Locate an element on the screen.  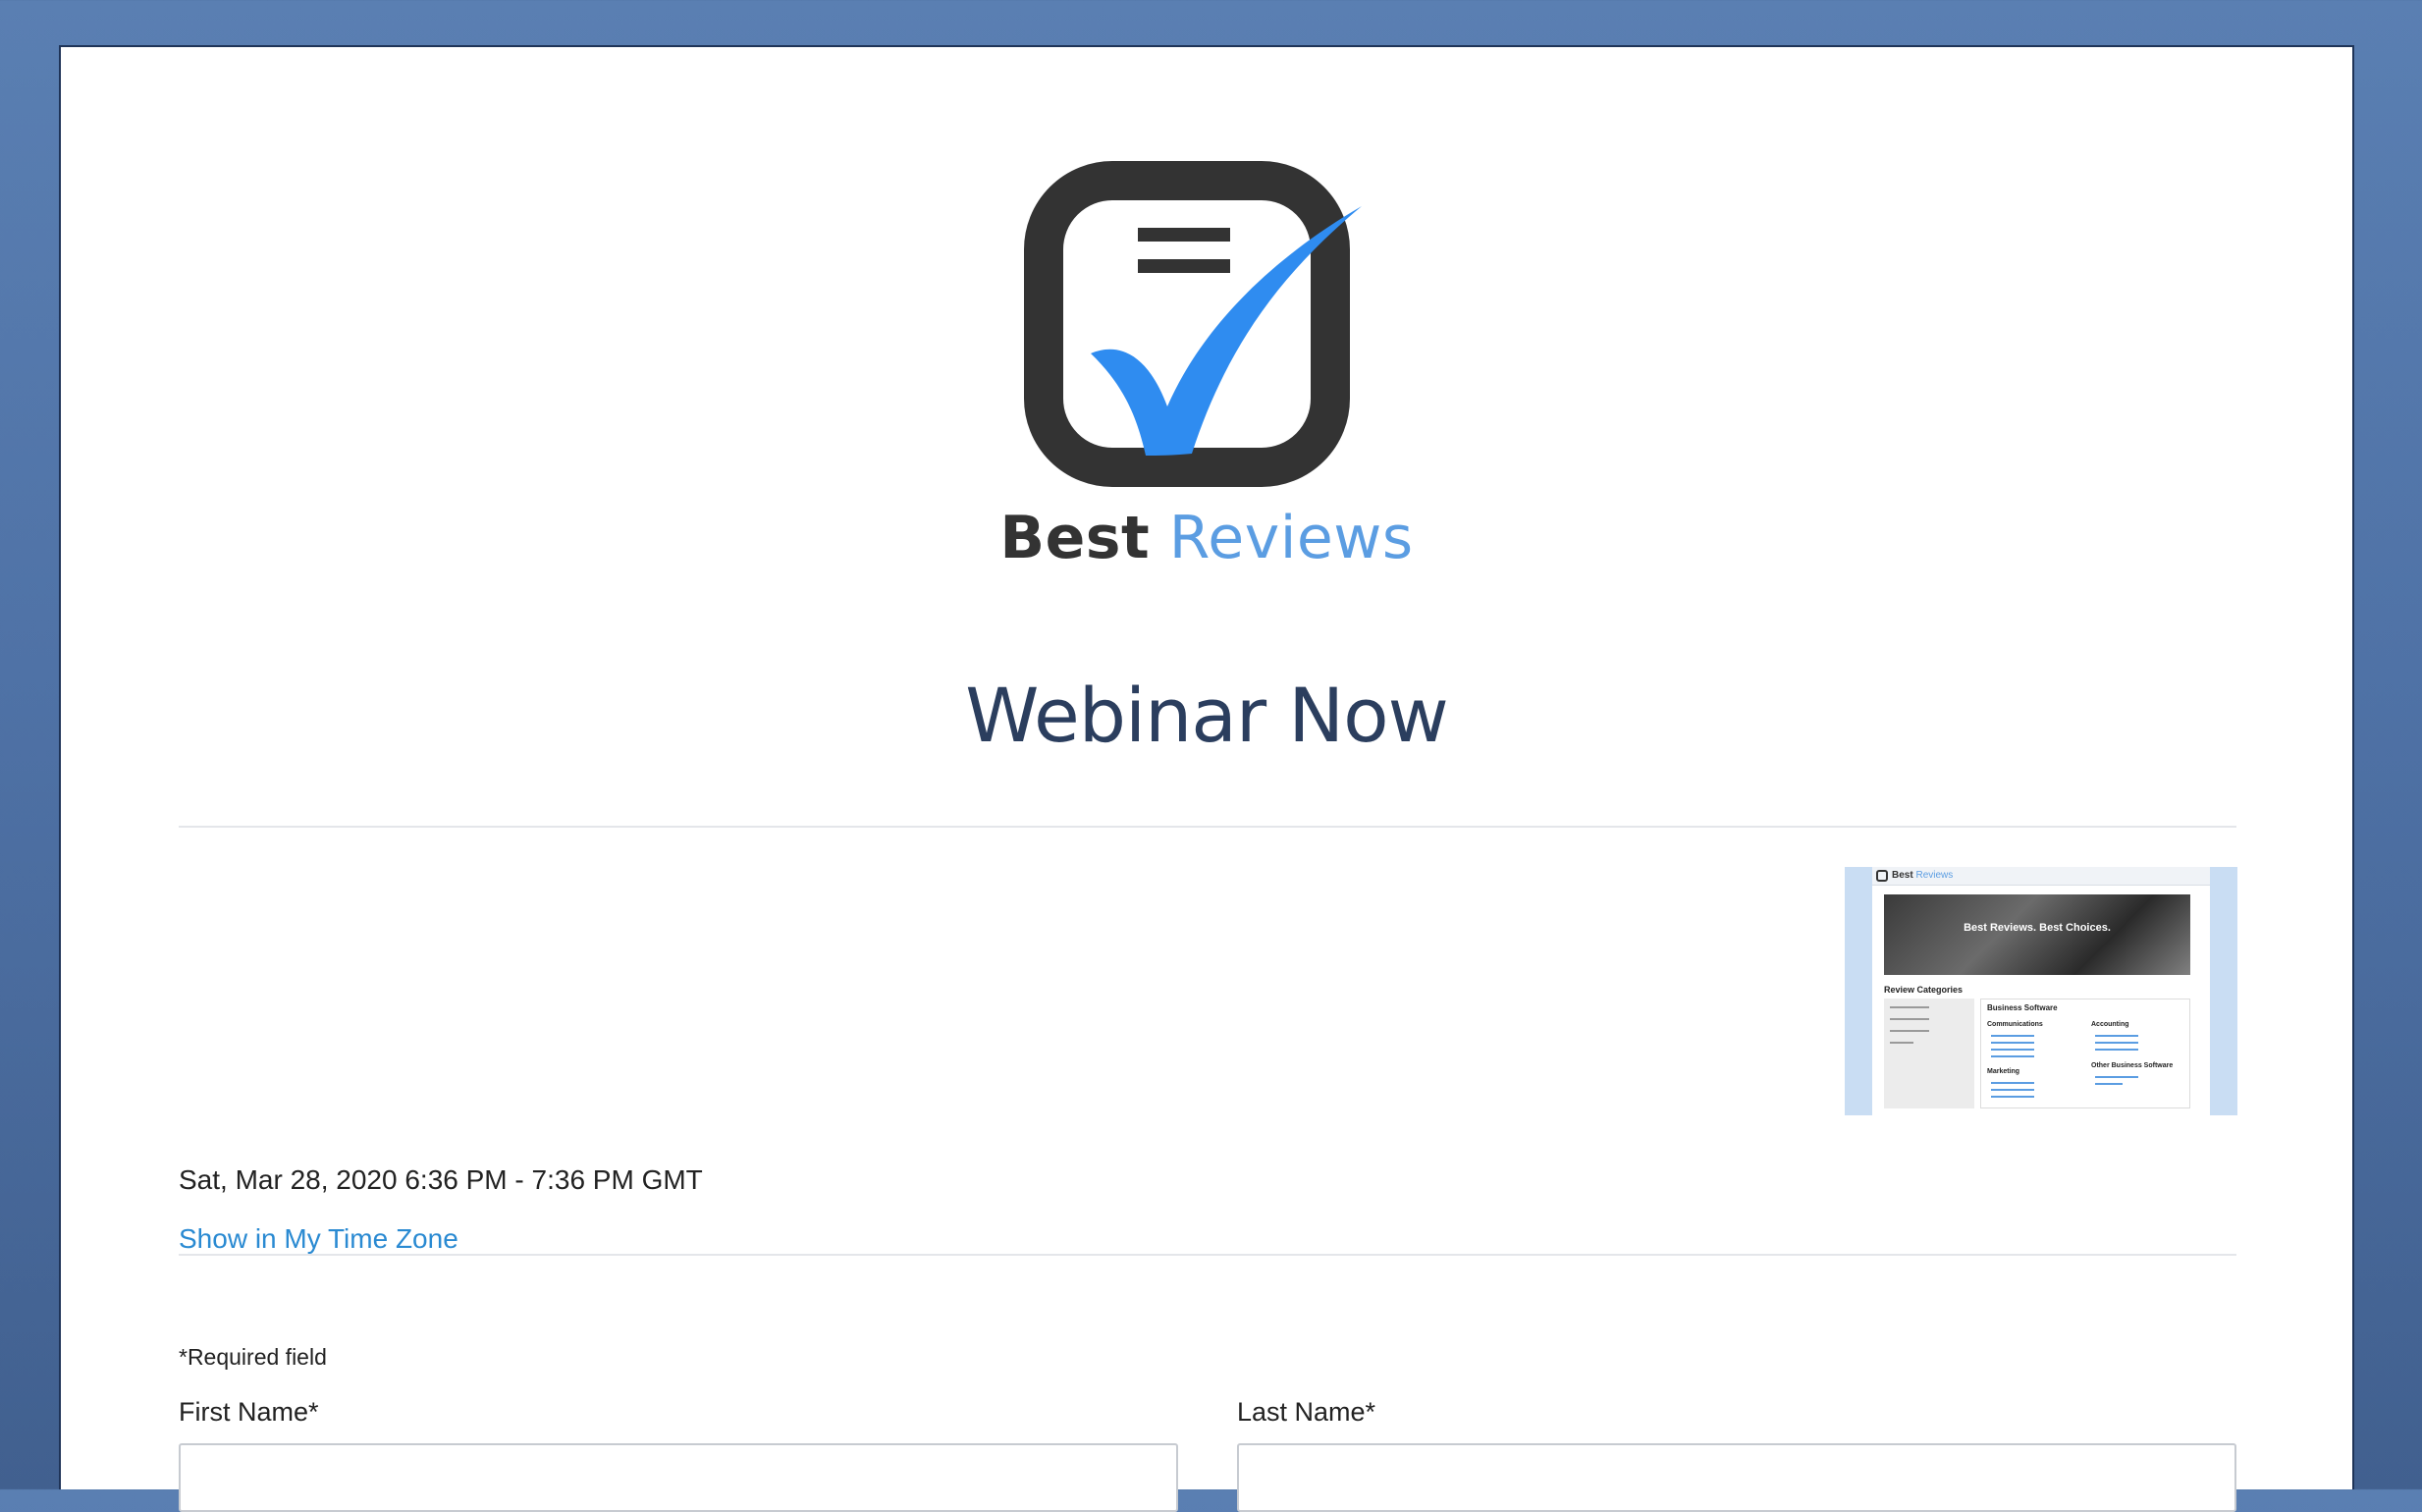
brand-name-best: Best is located at coordinates (1075, 538).